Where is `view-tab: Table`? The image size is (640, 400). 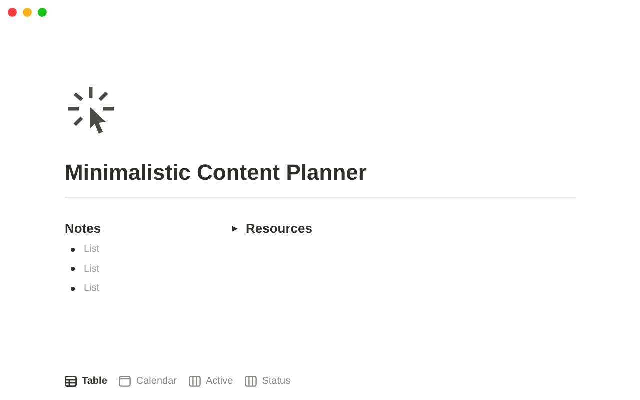 view-tab: Table is located at coordinates (86, 381).